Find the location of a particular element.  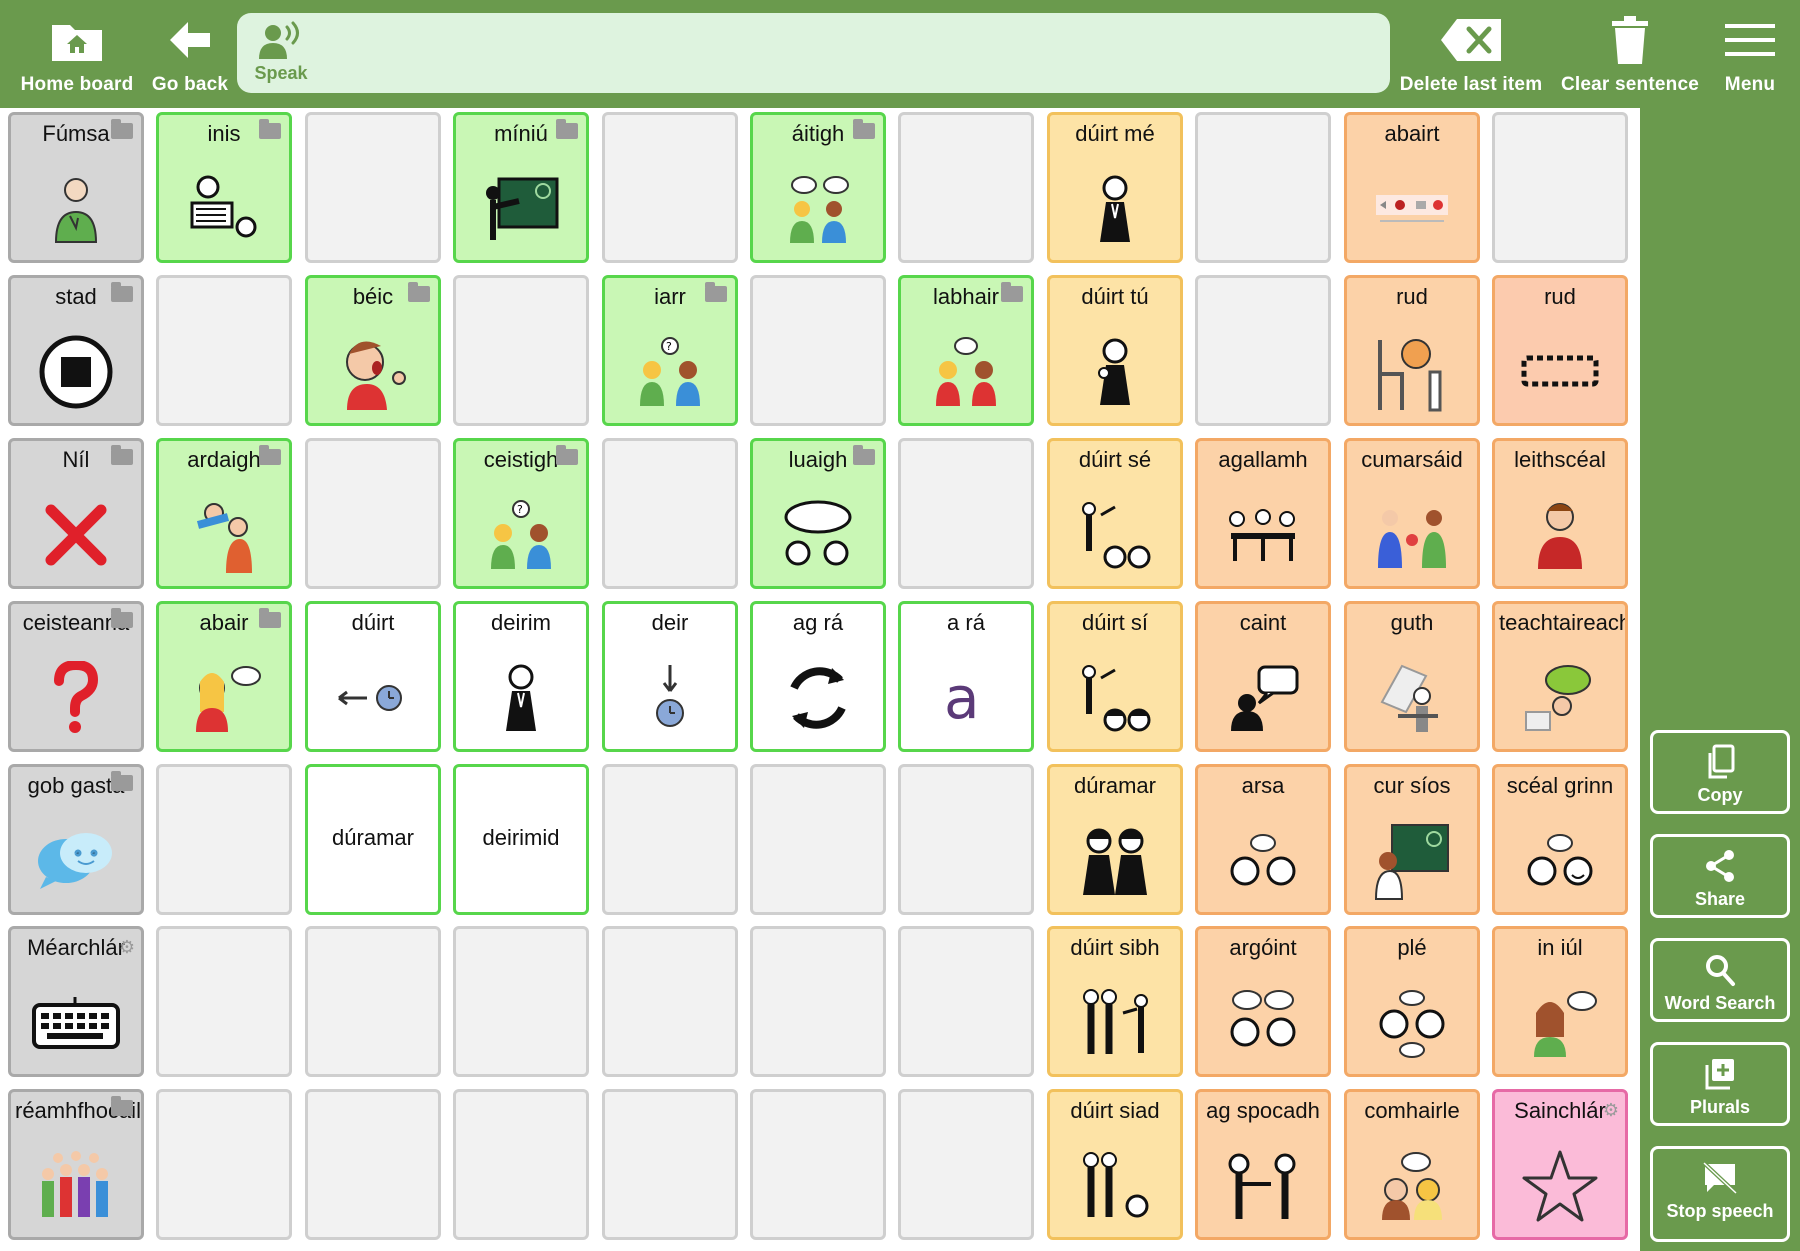

cell-iarr: iarr? is located at coordinates (670, 350).